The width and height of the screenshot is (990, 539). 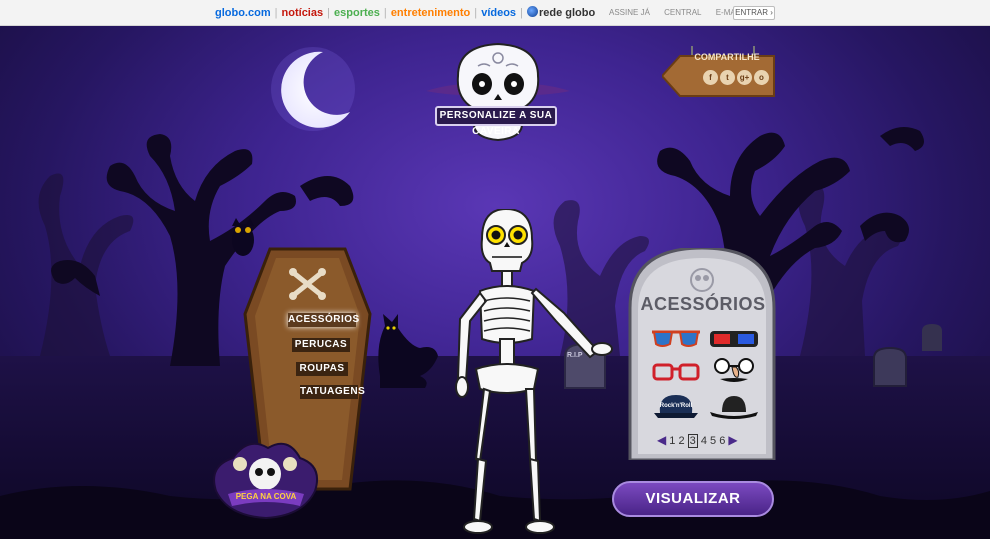 I want to click on link-noticias: notícias, so click(x=303, y=13).